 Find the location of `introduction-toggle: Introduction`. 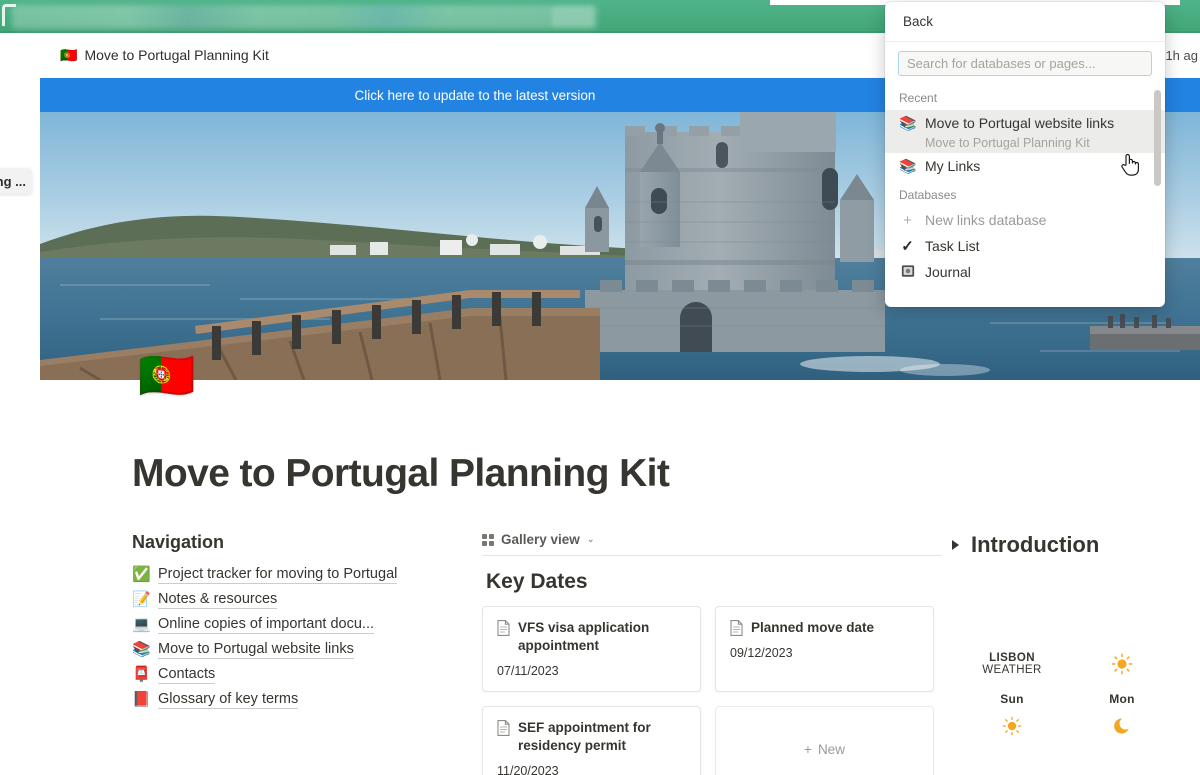

introduction-toggle: Introduction is located at coordinates (1076, 545).